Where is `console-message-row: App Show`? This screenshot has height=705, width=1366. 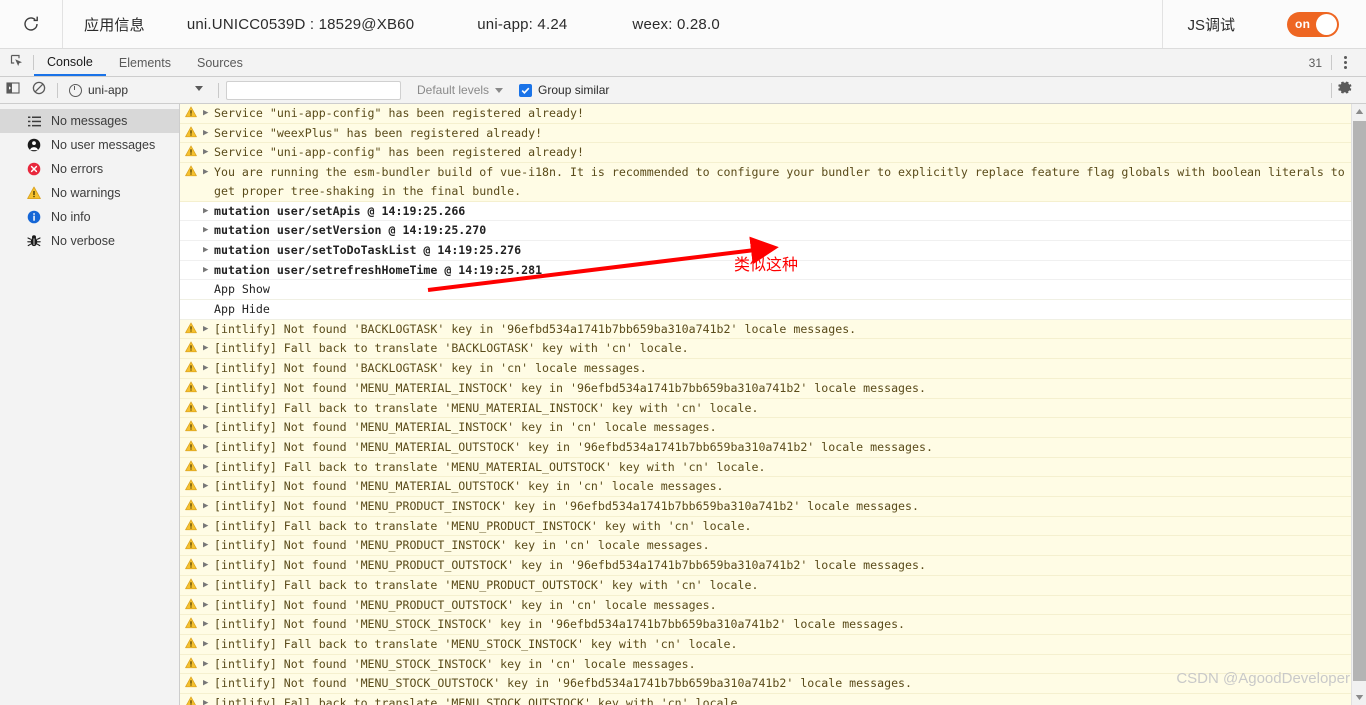
console-message-row: App Show is located at coordinates (765, 290).